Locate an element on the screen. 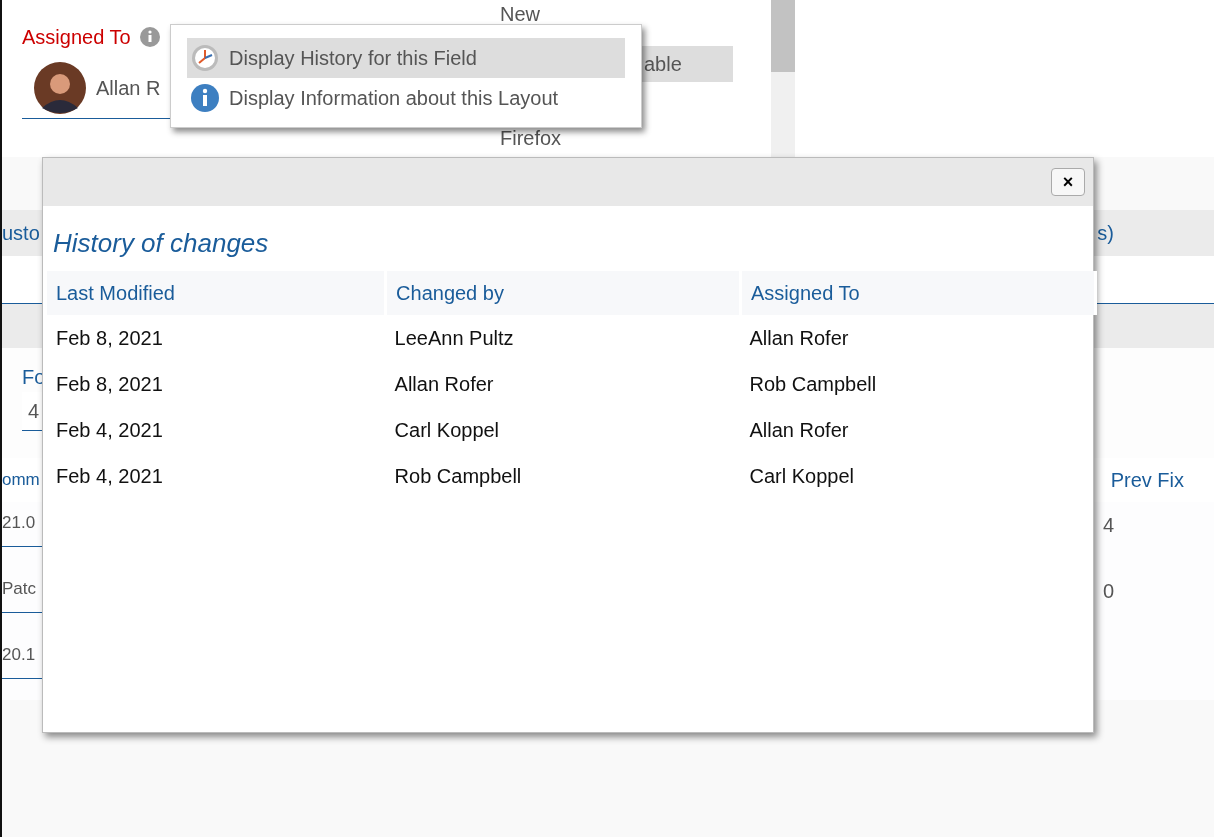 This screenshot has height=837, width=1214. table-cell-text: 4 is located at coordinates (1108, 525).